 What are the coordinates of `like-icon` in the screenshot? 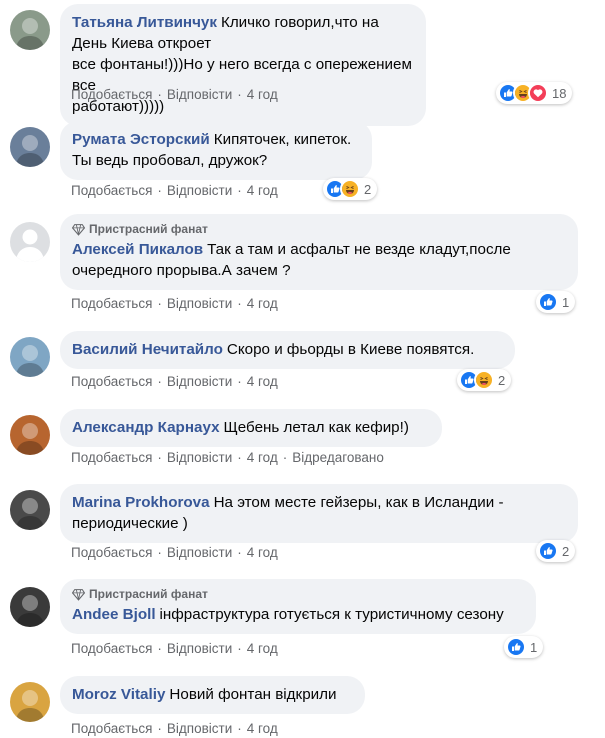 It's located at (516, 647).